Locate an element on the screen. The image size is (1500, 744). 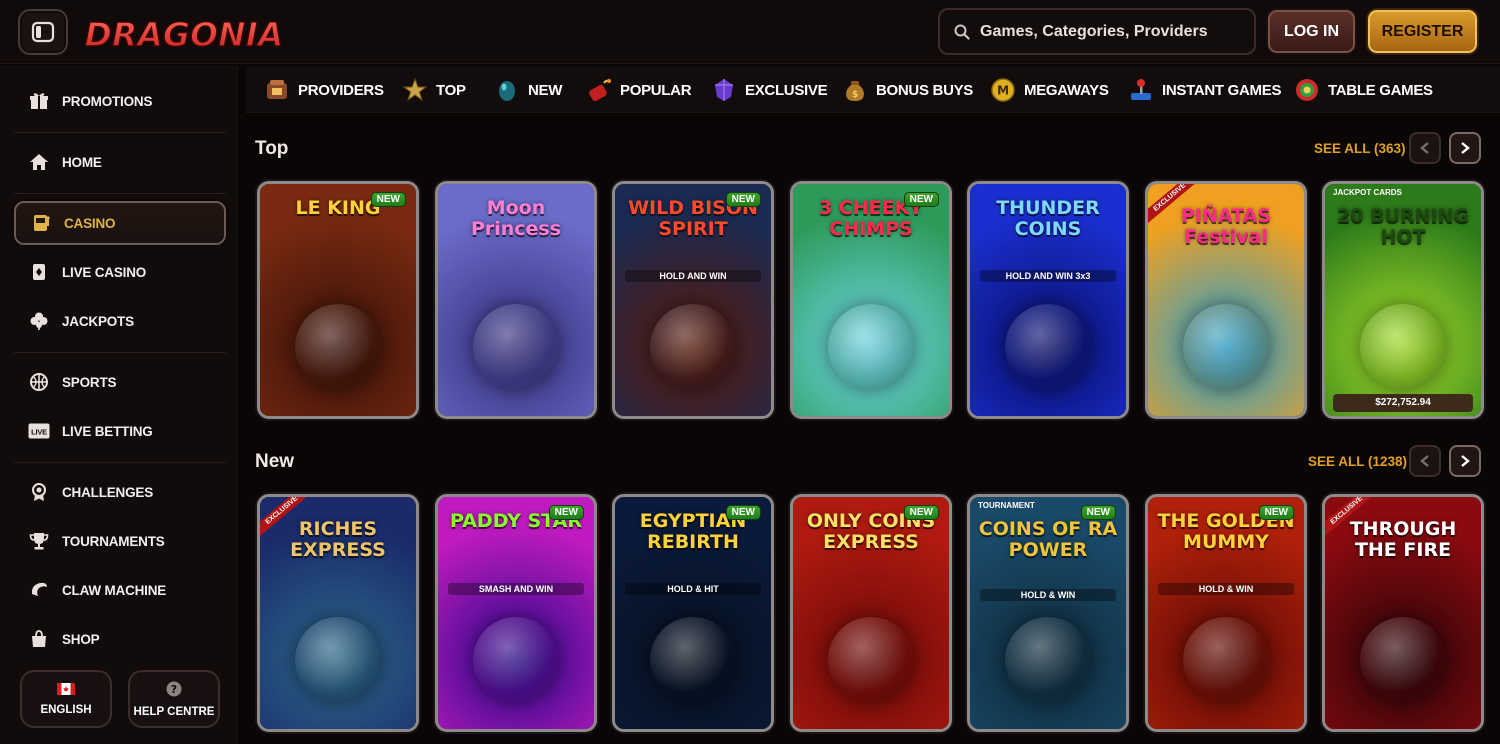
game-card: THUNDER COINS HOLD AND WIN 3x3 is located at coordinates (1048, 300).